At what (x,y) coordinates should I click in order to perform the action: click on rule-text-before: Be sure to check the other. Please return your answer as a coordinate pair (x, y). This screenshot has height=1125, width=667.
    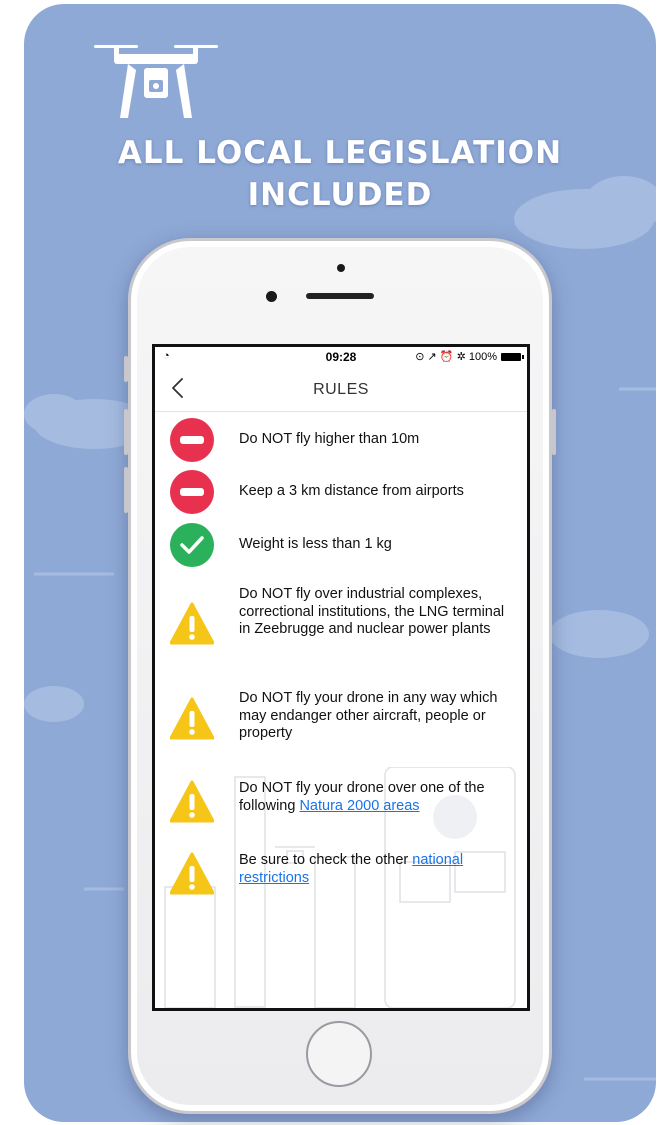
    Looking at the image, I should click on (326, 860).